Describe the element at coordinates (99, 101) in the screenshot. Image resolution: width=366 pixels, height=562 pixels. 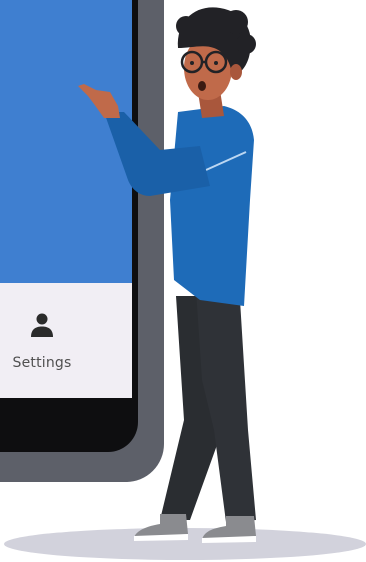
I see `pointing-hand` at that location.